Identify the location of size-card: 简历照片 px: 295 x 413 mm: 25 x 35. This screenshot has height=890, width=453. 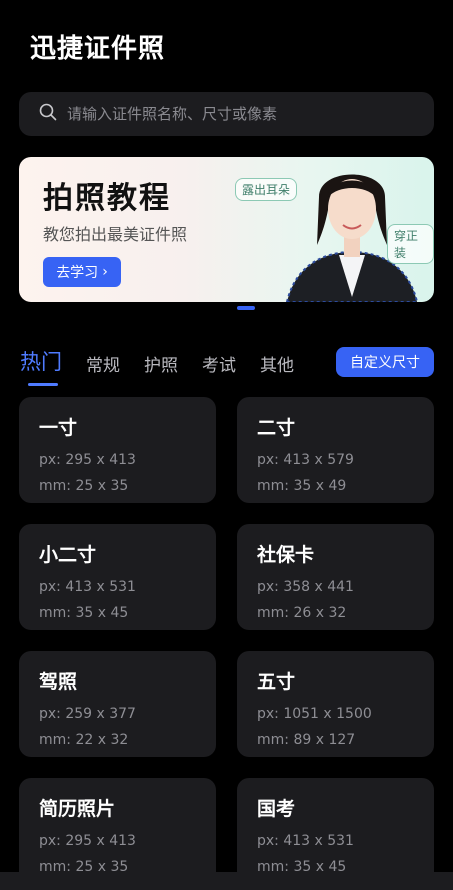
(117, 831).